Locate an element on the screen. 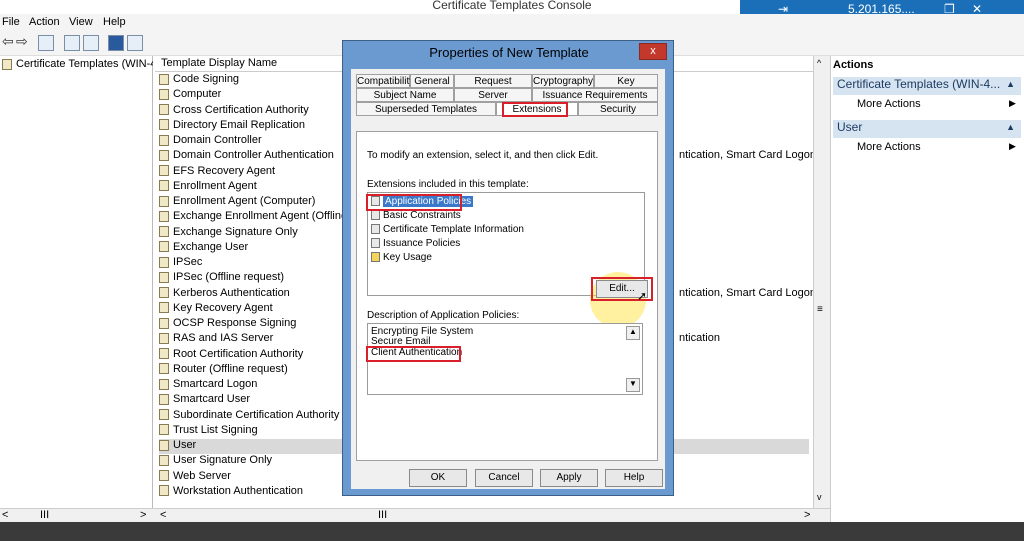 This screenshot has height=541, width=1024. scroll-up-button: ^ is located at coordinates (819, 63).